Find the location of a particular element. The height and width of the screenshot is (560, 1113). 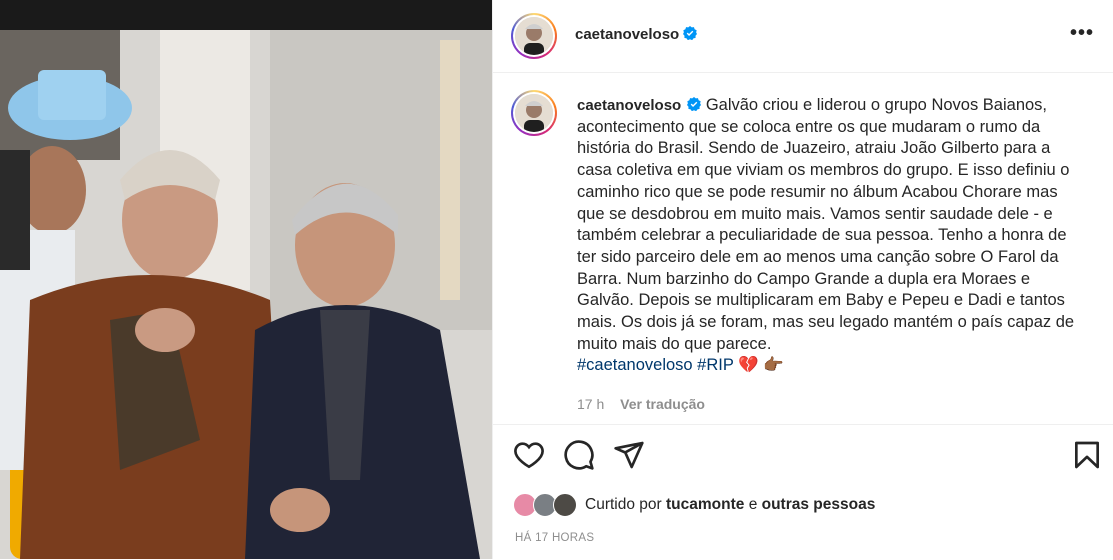

post-timestamp: HÁ 17 HORAS is located at coordinates (554, 538).